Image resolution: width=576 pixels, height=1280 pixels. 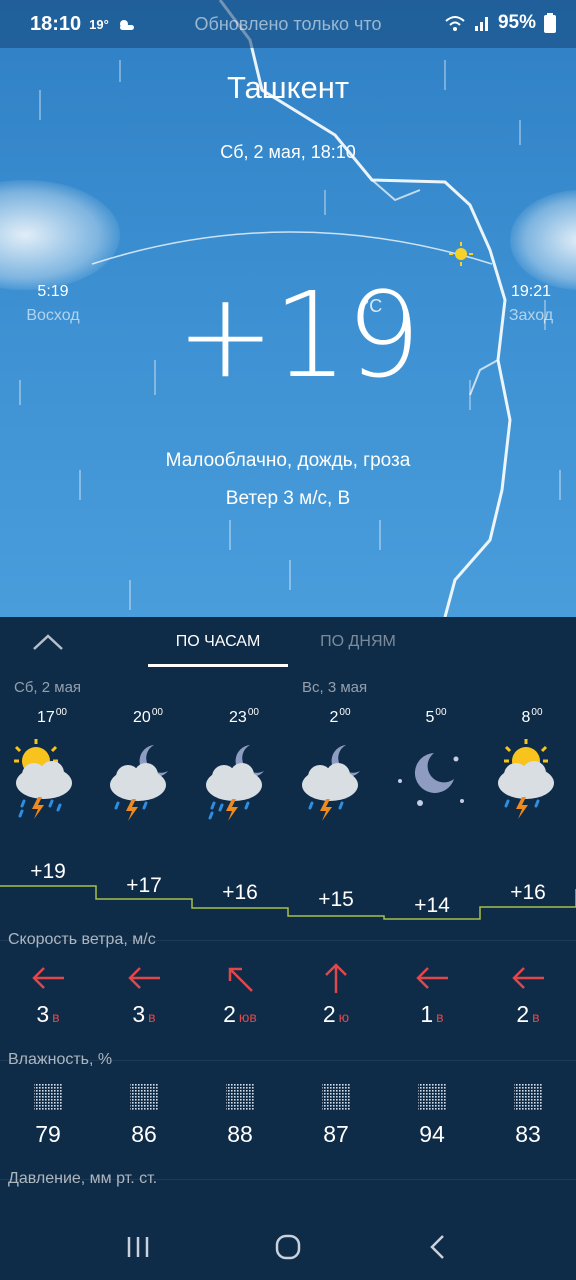 What do you see at coordinates (53, 304) in the screenshot?
I see `sunrise-info: 5:19 Восход` at bounding box center [53, 304].